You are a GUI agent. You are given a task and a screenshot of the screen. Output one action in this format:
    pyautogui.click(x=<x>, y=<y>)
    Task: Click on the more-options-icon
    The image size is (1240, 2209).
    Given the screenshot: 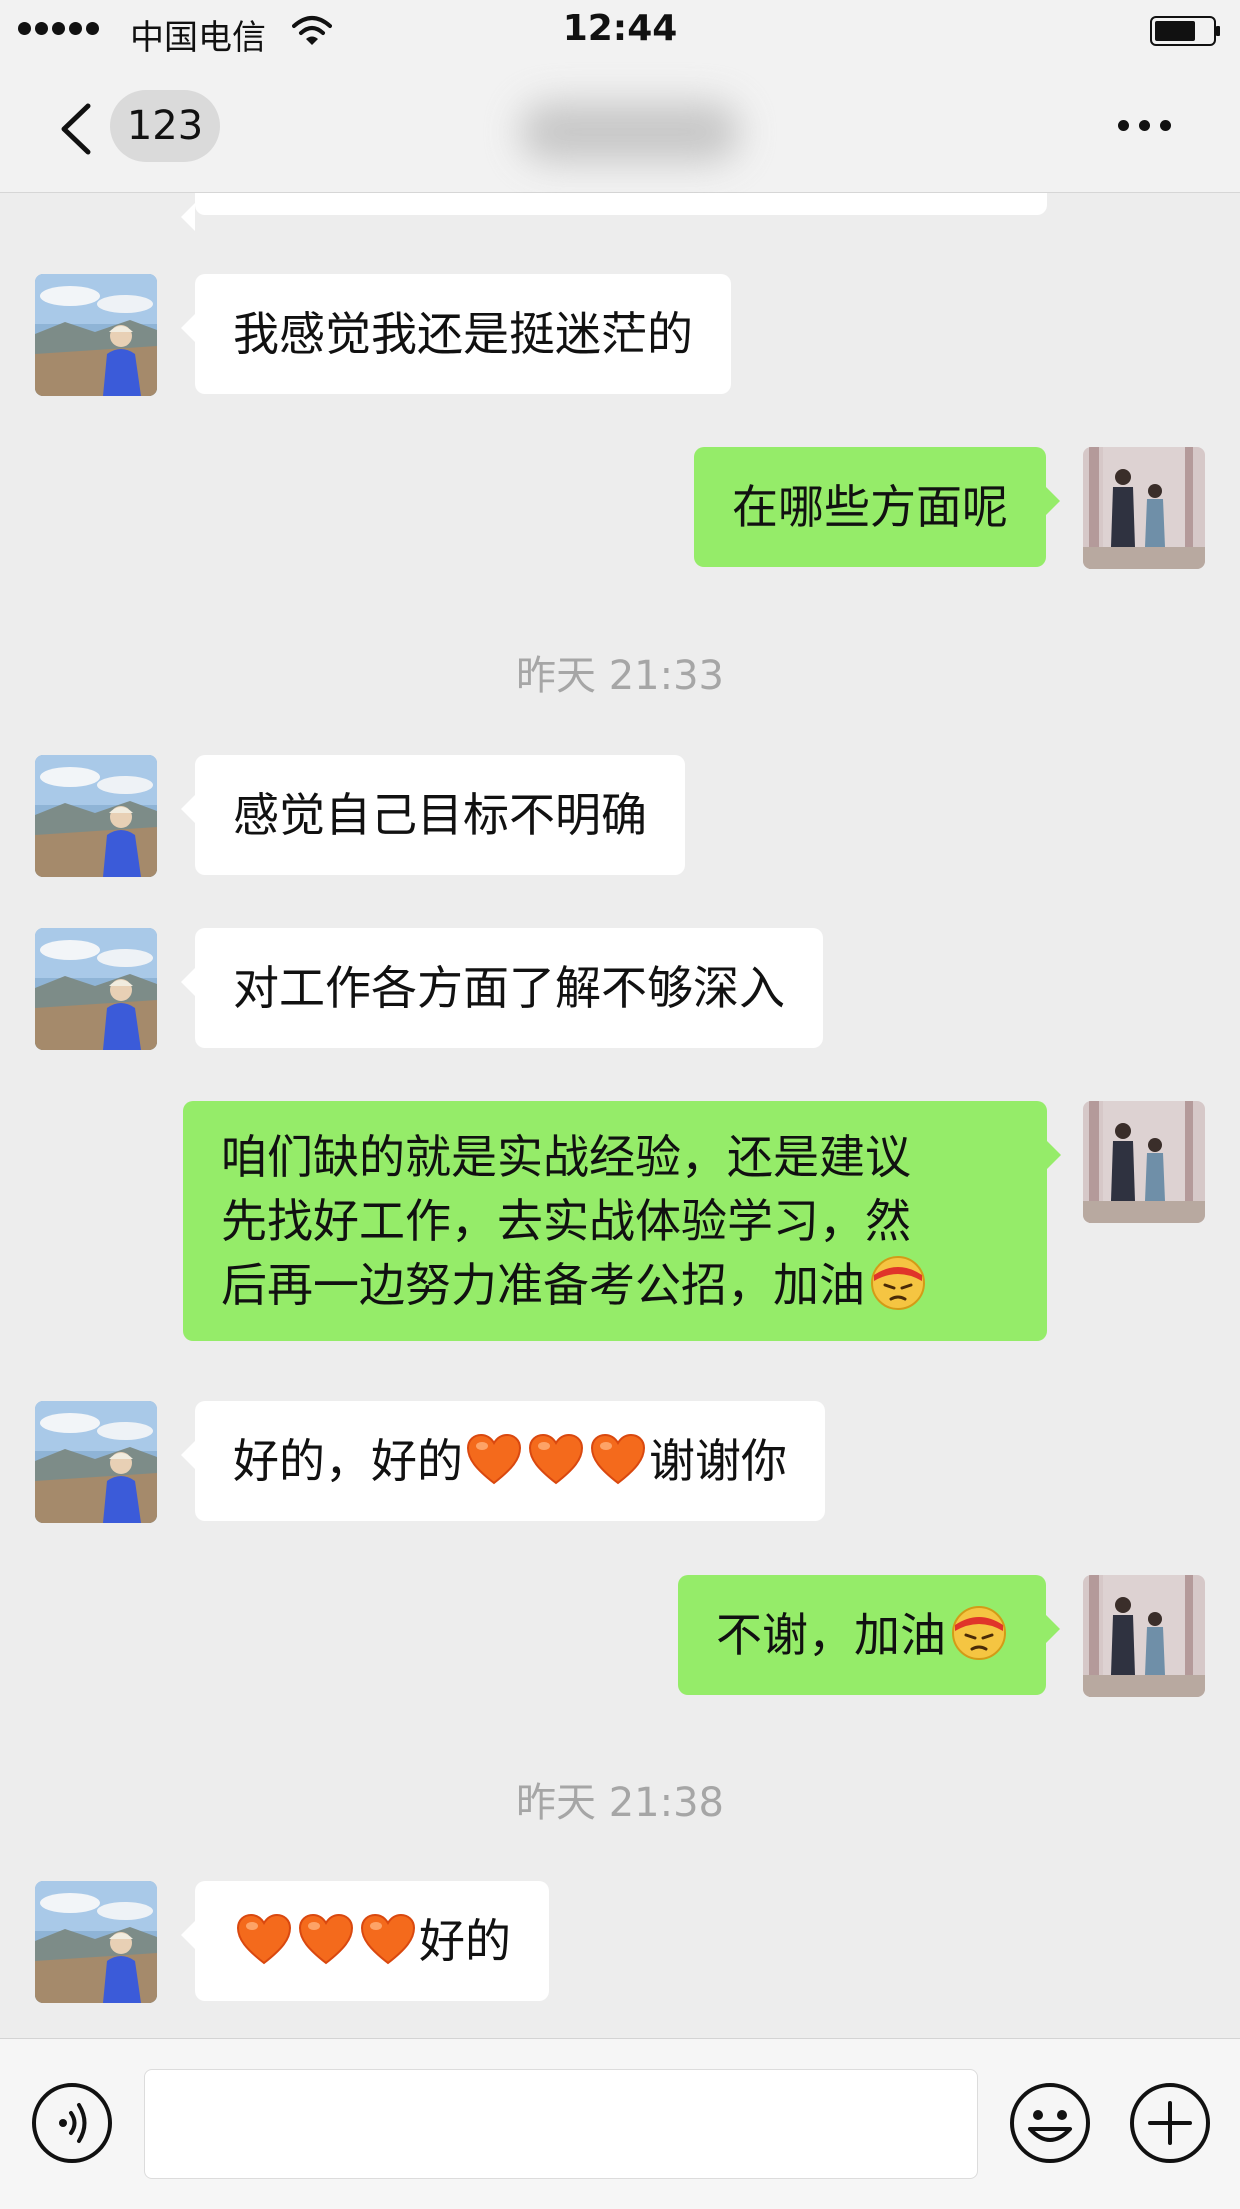 What is the action you would take?
    pyautogui.click(x=1144, y=125)
    